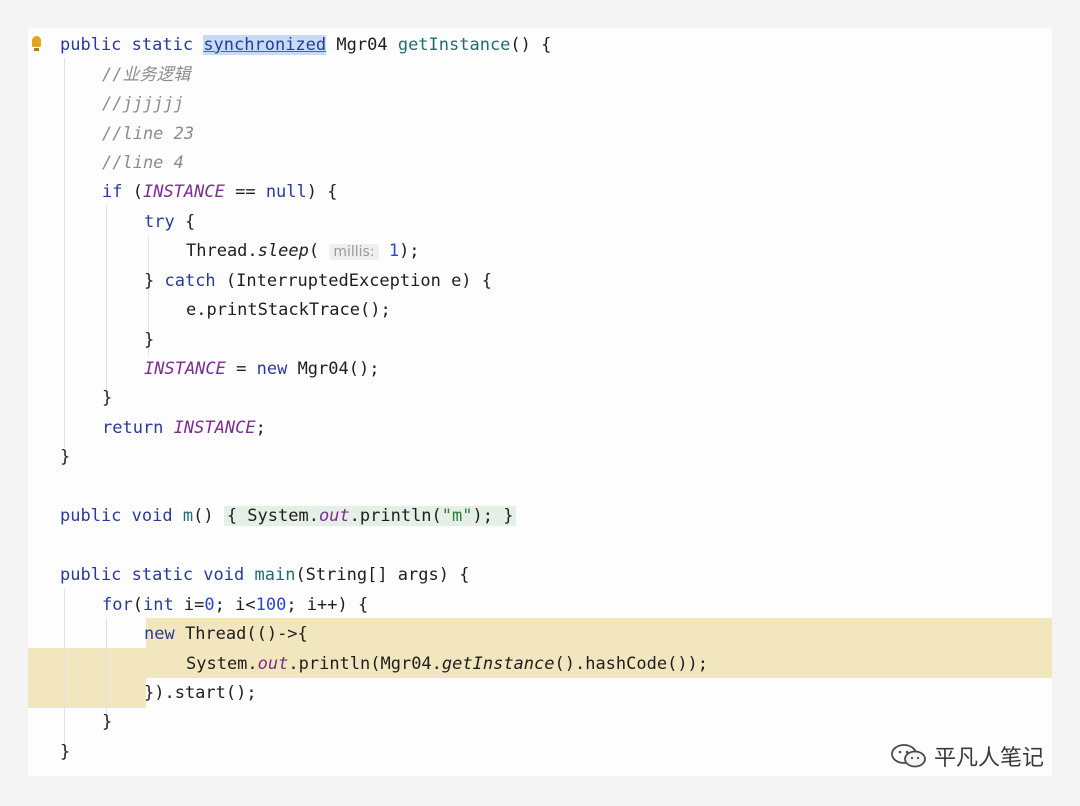 The image size is (1080, 806). What do you see at coordinates (143, 163) in the screenshot?
I see `code-comment: //line 4` at bounding box center [143, 163].